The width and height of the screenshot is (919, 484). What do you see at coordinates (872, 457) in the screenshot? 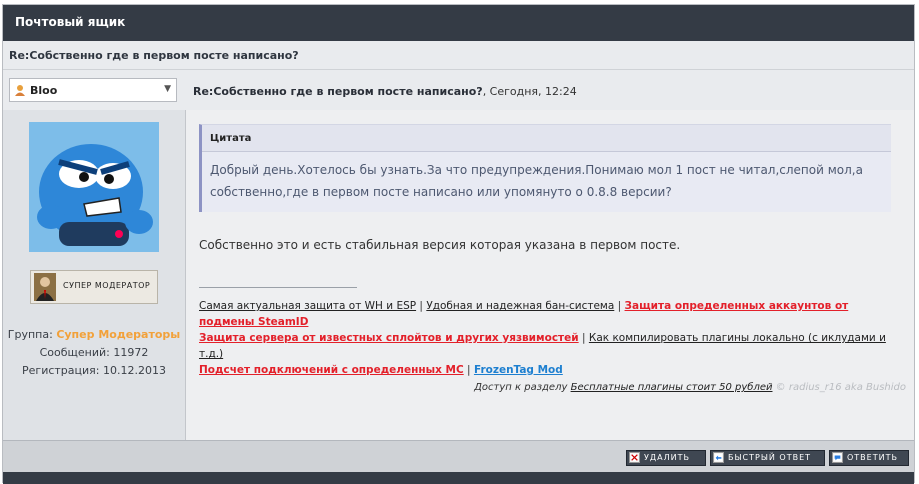
I see `reply-label: ОТВЕТИТЬ` at bounding box center [872, 457].